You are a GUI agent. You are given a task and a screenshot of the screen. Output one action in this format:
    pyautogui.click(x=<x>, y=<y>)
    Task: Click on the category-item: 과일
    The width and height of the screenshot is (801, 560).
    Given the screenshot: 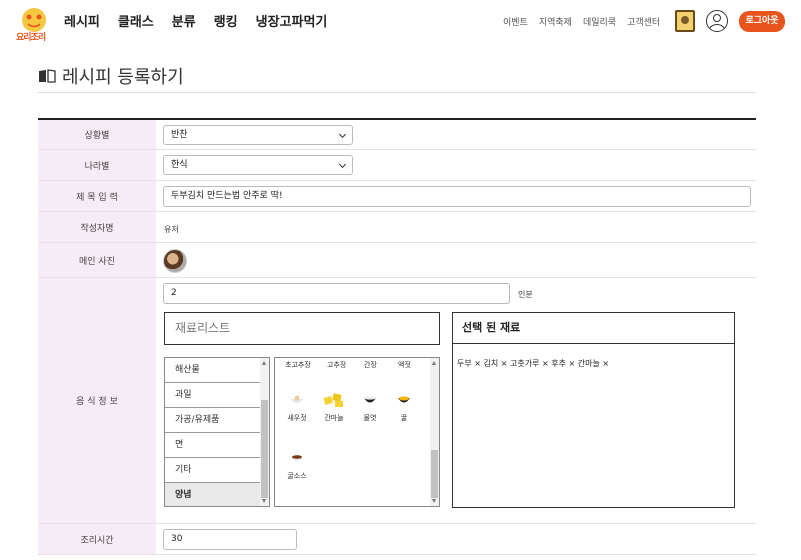 What is the action you would take?
    pyautogui.click(x=212, y=395)
    